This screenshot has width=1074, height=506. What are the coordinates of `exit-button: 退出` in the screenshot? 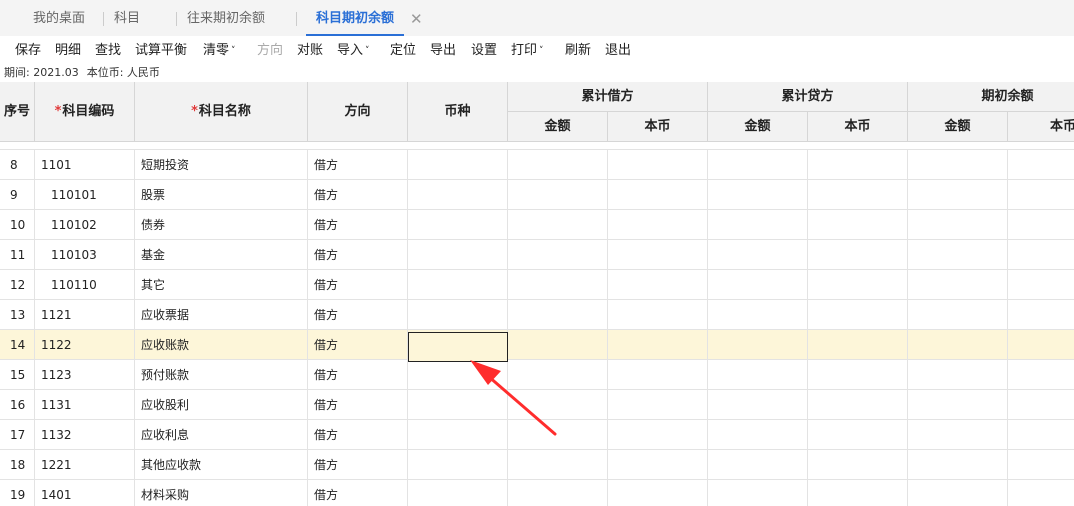 It's located at (618, 51).